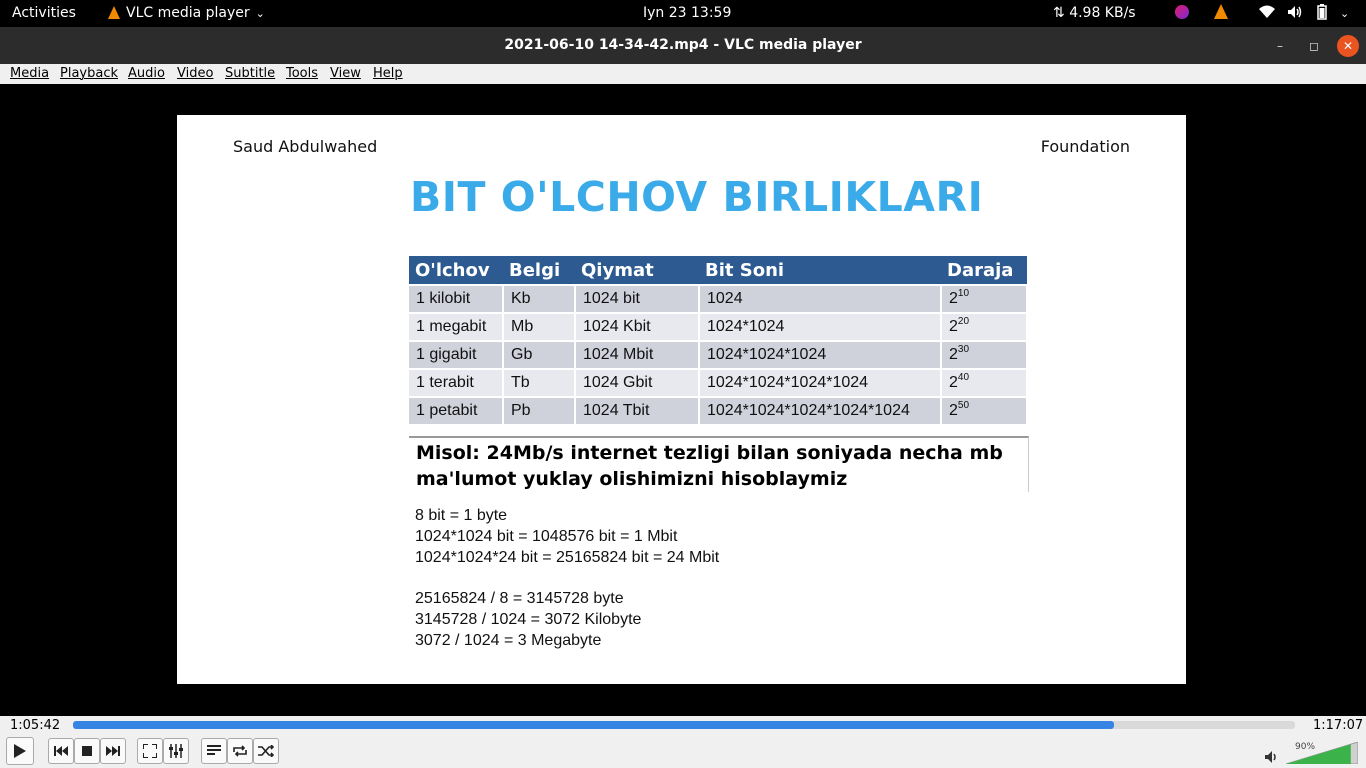  Describe the element at coordinates (1344, 13) in the screenshot. I see `system-menu-chevron-icon: ⌄` at that location.